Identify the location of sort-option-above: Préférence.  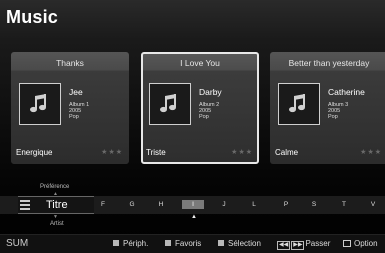
(54, 187).